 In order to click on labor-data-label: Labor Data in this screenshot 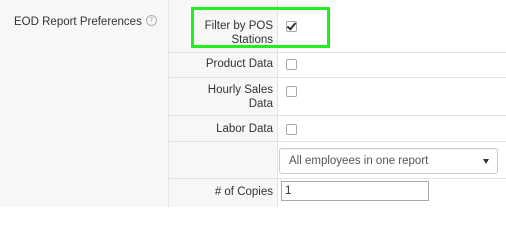, I will do `click(244, 129)`.